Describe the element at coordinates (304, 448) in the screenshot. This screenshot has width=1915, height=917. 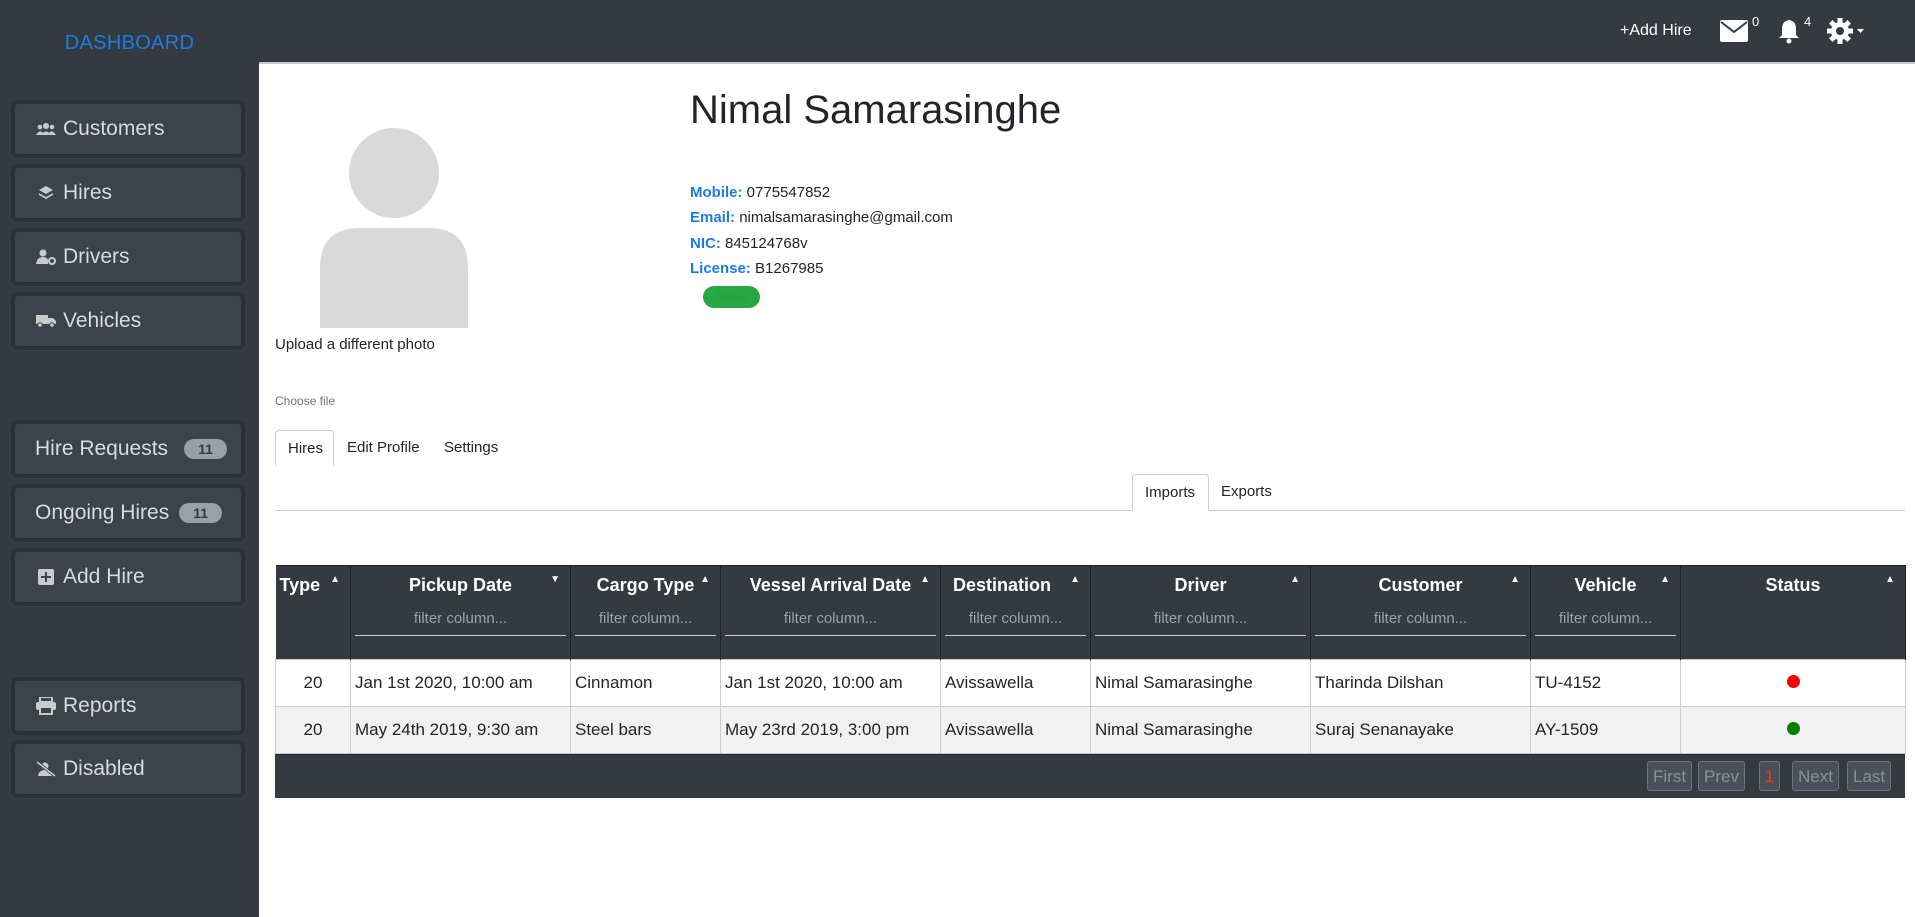
I see `tab-hires: Hires` at that location.